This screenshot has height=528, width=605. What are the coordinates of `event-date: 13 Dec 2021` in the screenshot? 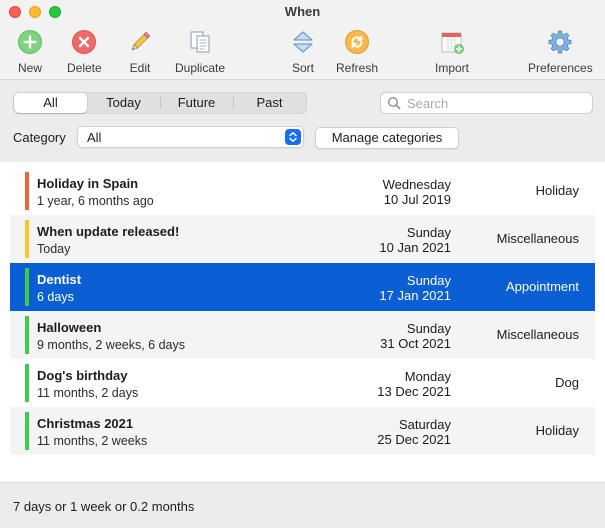 It's located at (414, 391).